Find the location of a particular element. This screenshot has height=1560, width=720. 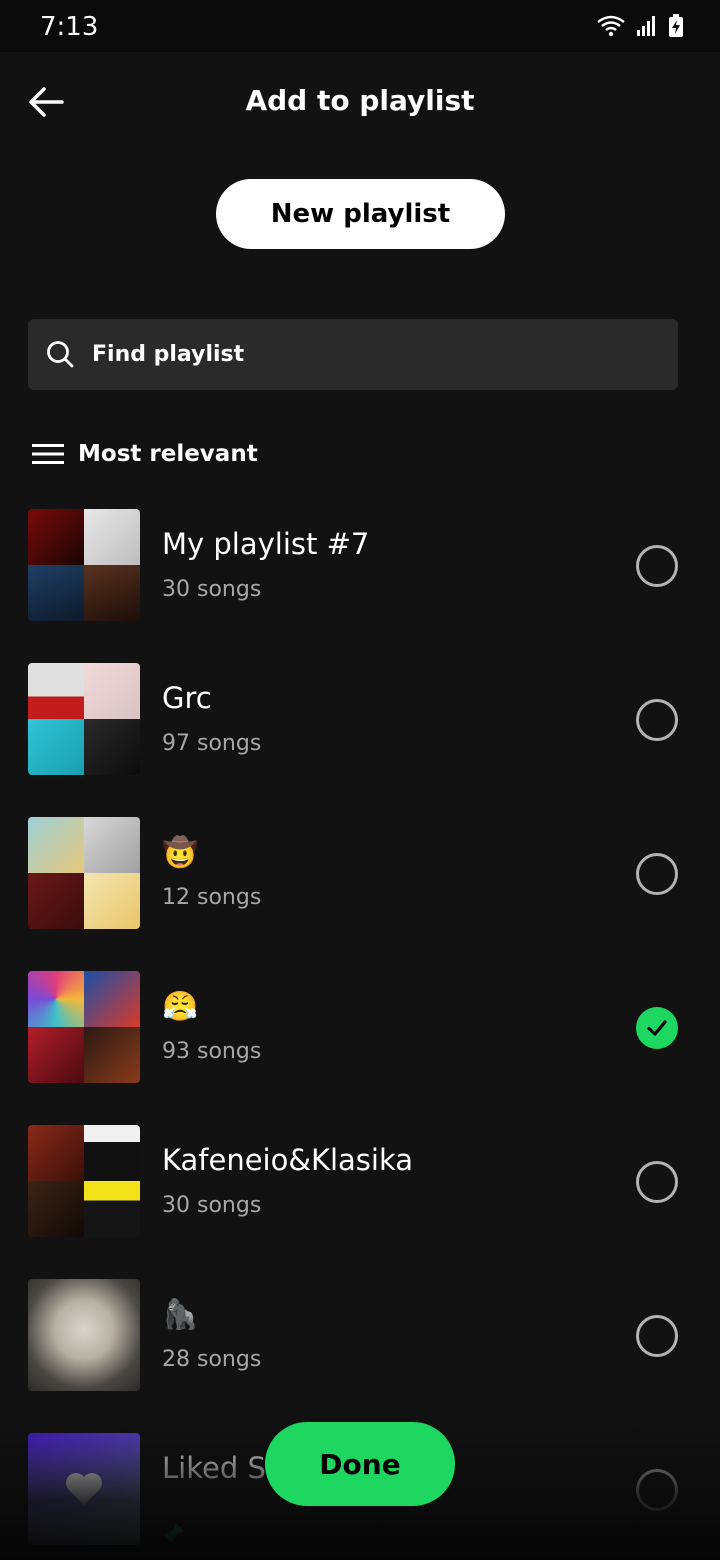

sort-label: Most relevant is located at coordinates (168, 454).